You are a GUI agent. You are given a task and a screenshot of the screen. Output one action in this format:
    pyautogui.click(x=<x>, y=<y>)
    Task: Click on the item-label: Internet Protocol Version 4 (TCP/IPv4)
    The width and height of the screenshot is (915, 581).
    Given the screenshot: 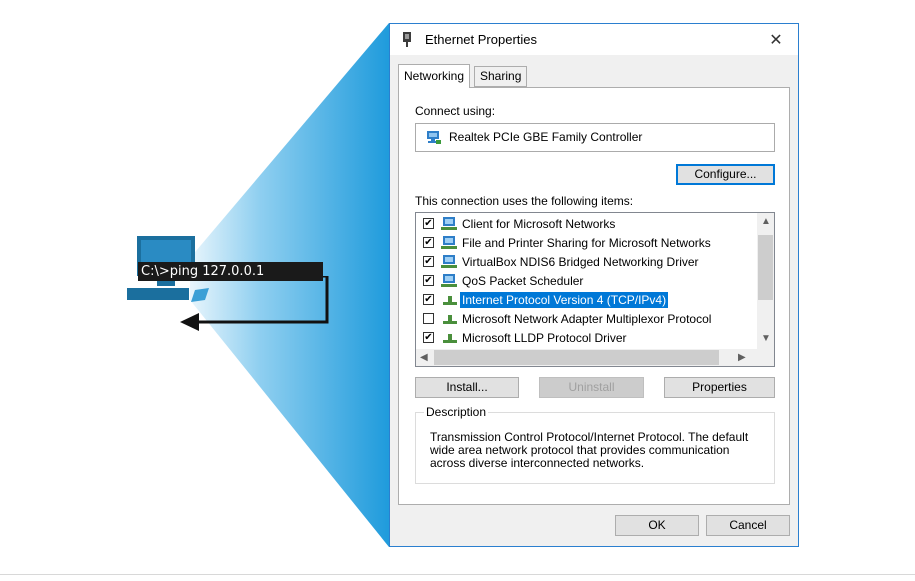 What is the action you would take?
    pyautogui.click(x=564, y=300)
    